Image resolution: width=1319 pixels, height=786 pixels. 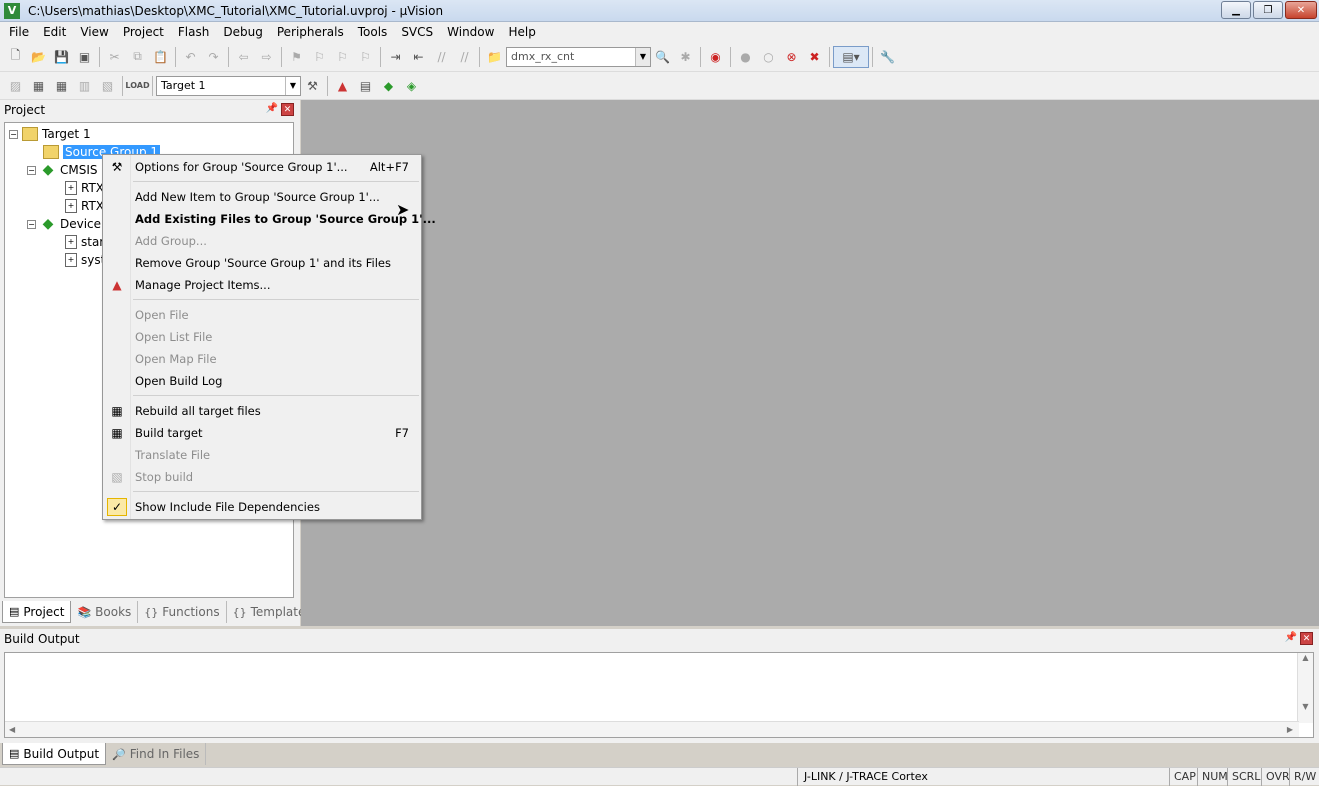 I want to click on menu-item-translate-file: Translate File, so click(x=262, y=455).